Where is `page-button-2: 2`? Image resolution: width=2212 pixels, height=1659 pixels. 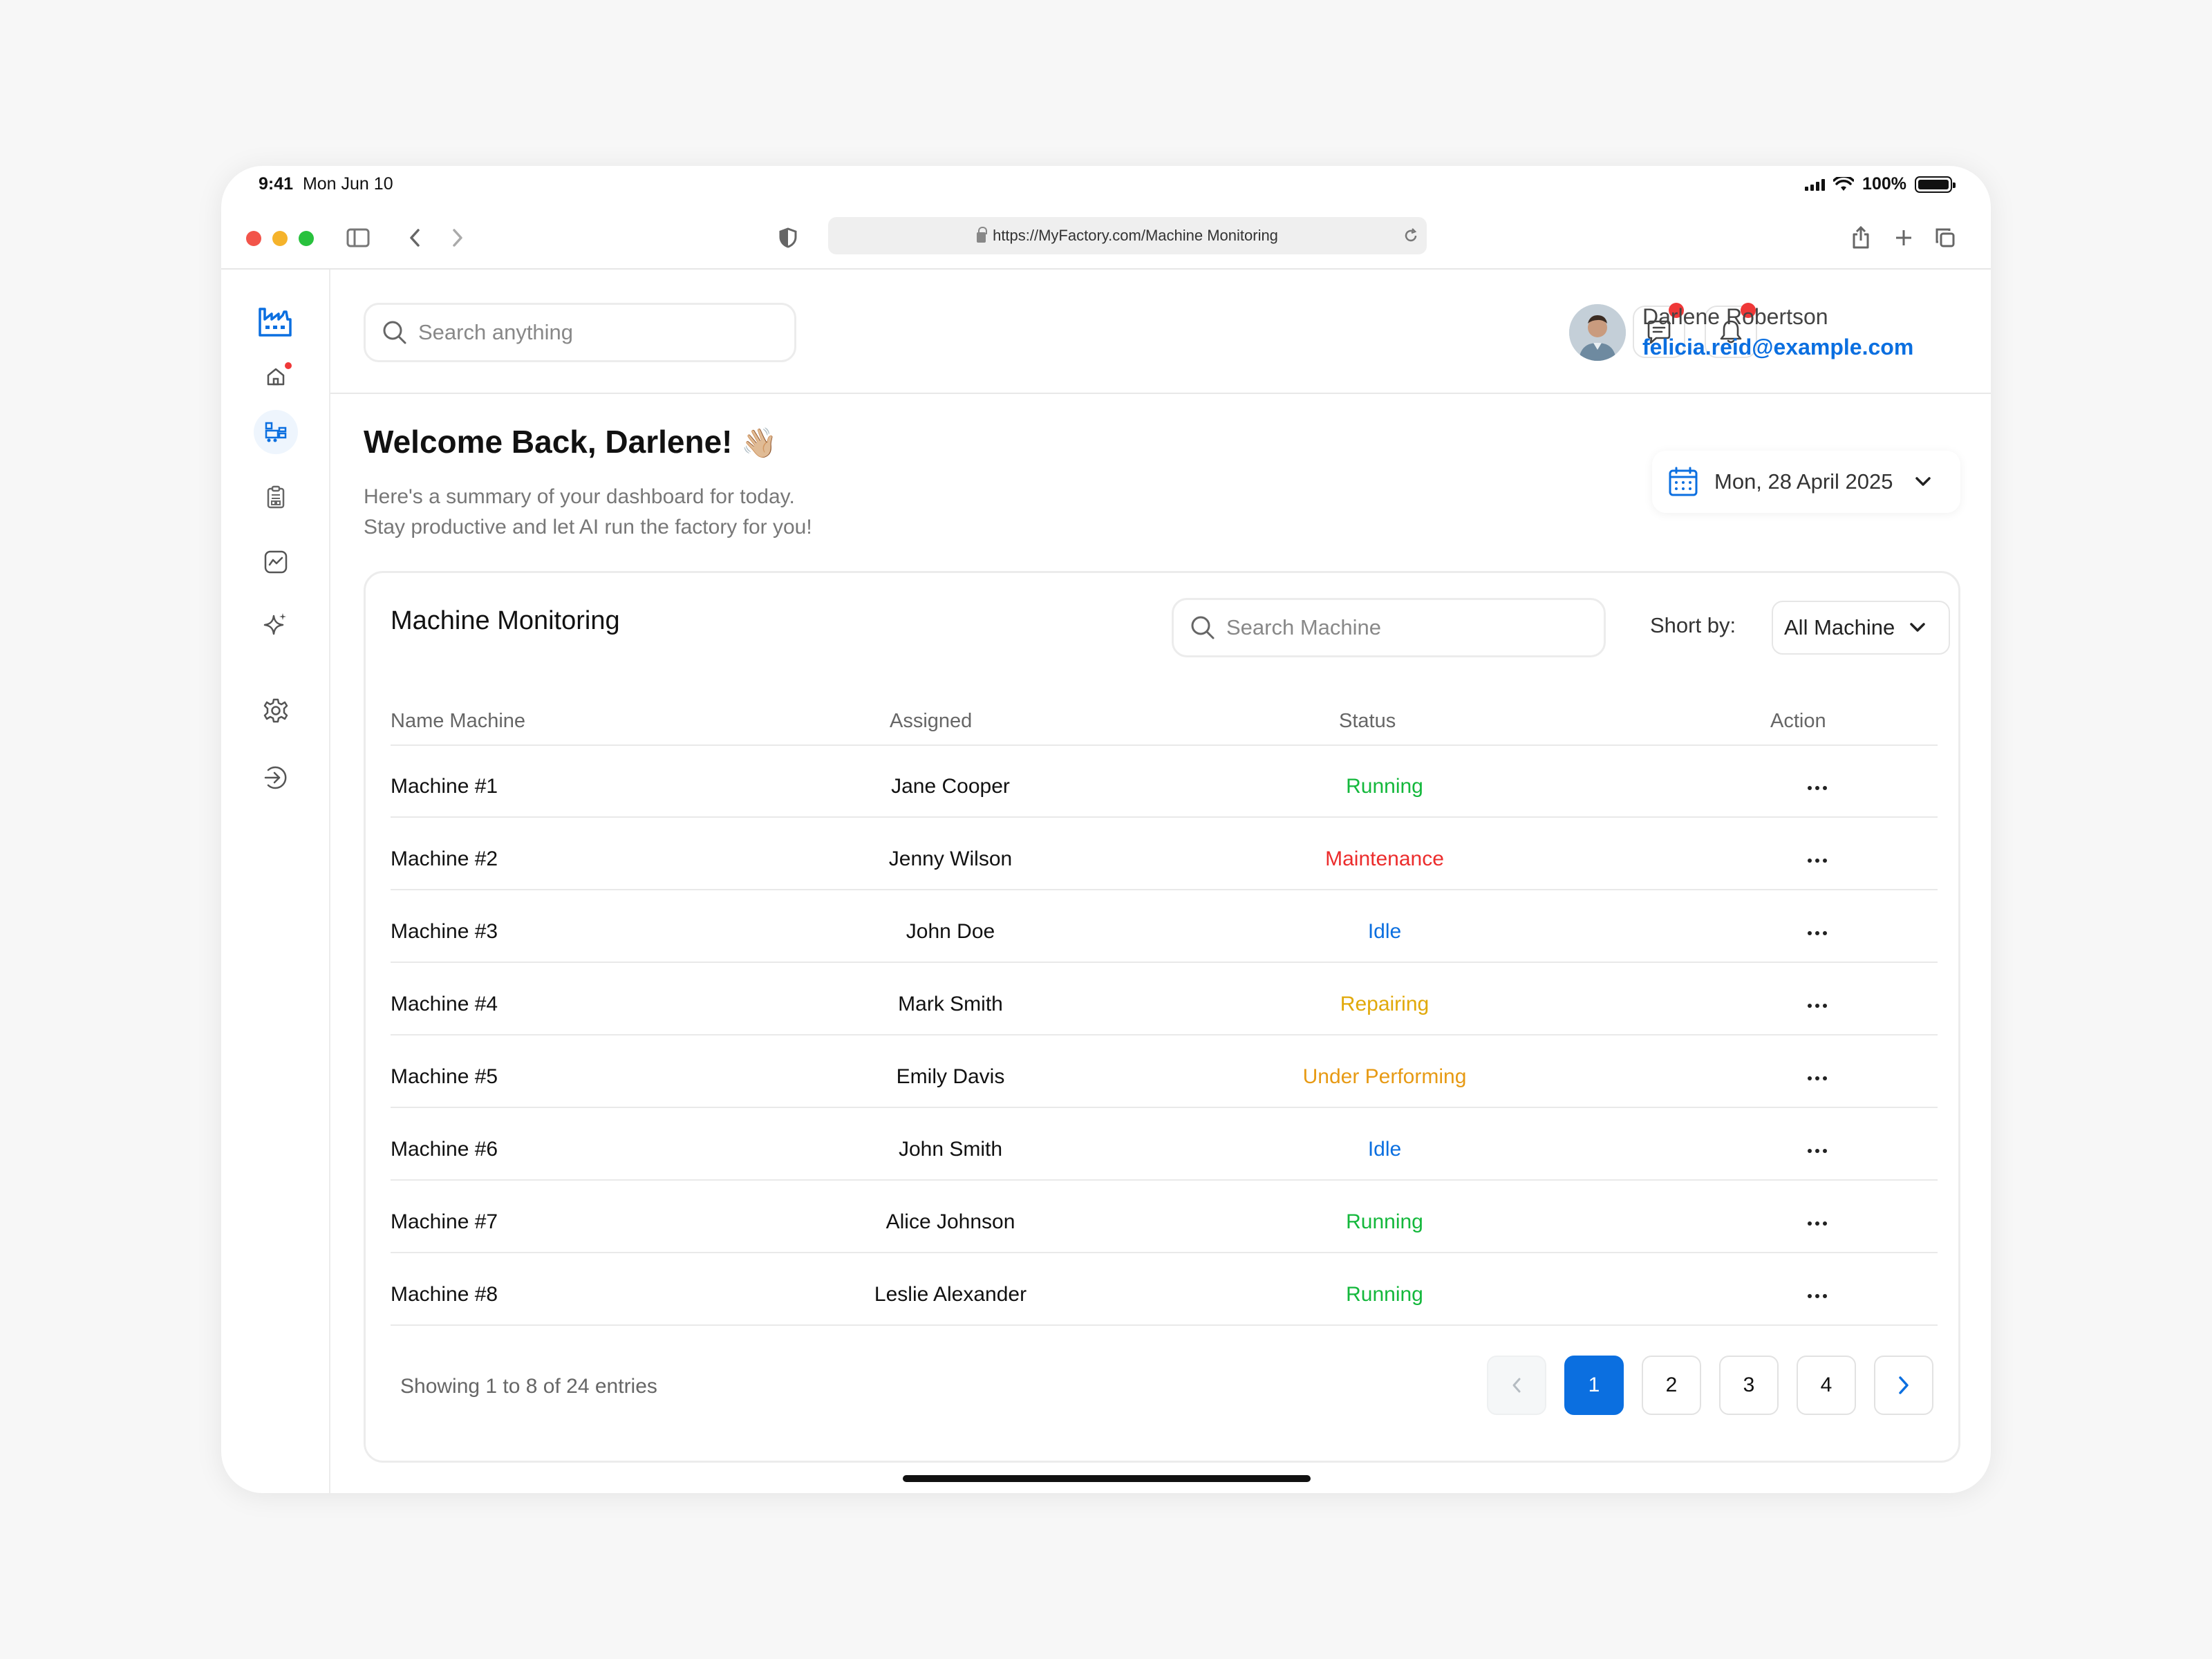
page-button-2: 2 is located at coordinates (1671, 1385).